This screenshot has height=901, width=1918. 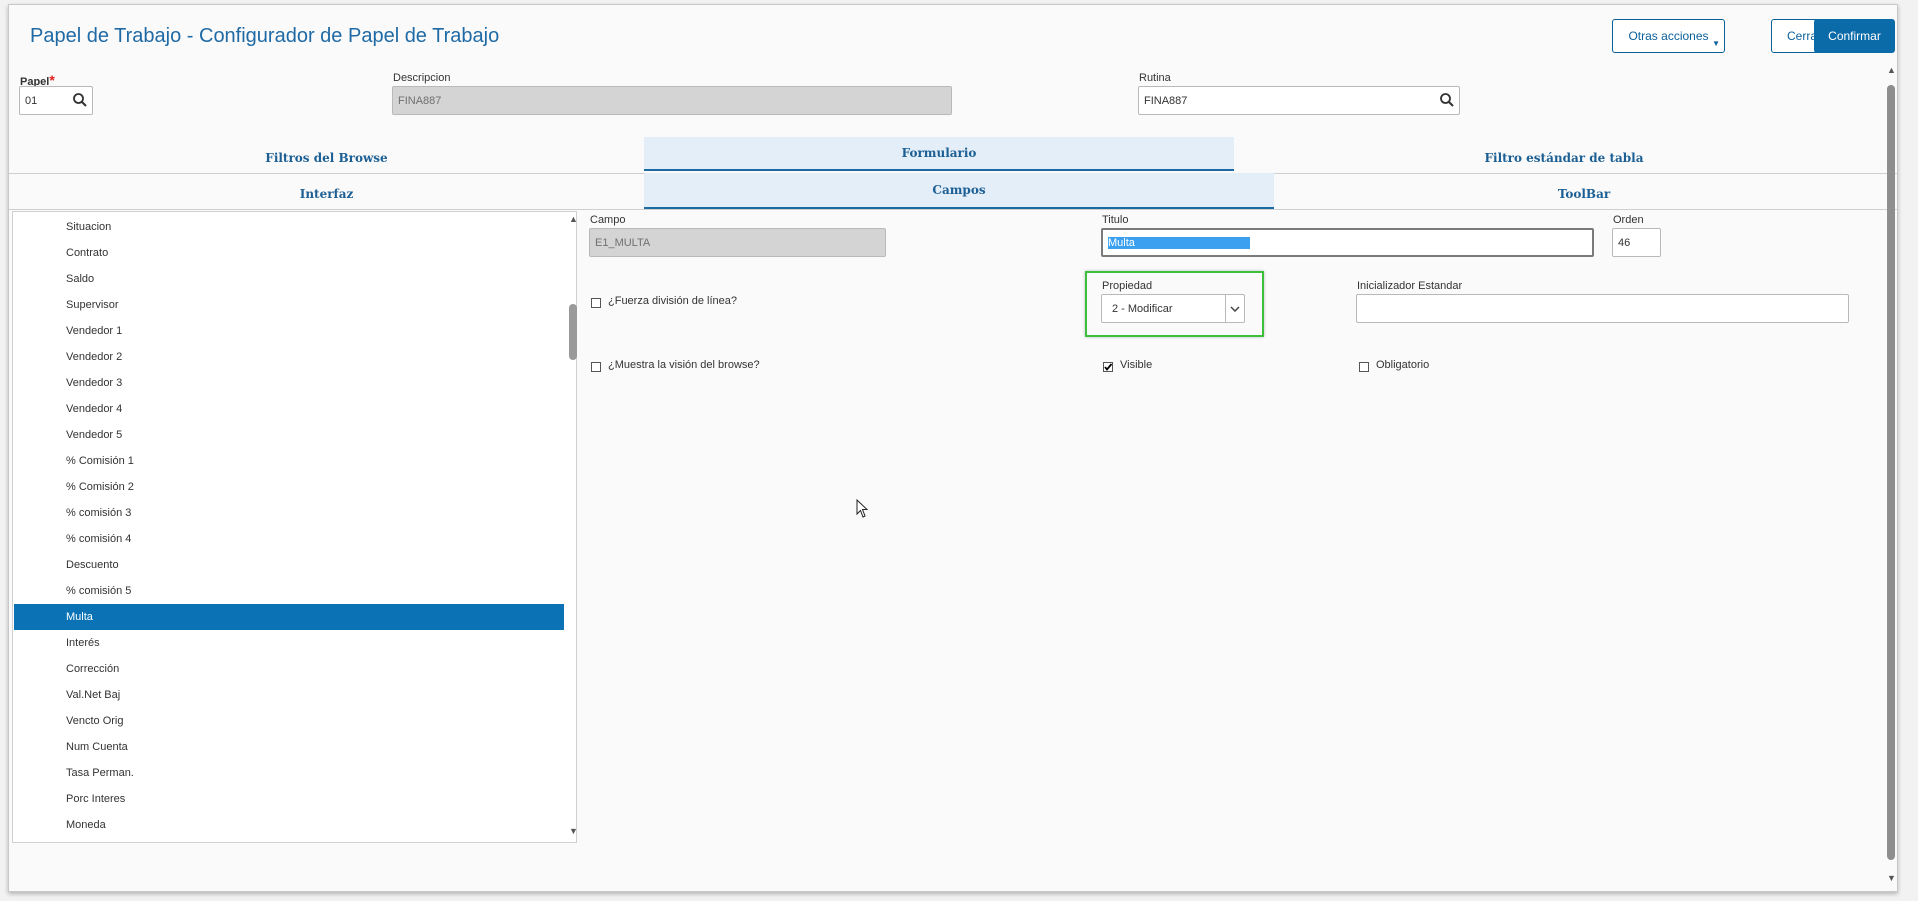 I want to click on checkmark-icon, so click(x=1108, y=367).